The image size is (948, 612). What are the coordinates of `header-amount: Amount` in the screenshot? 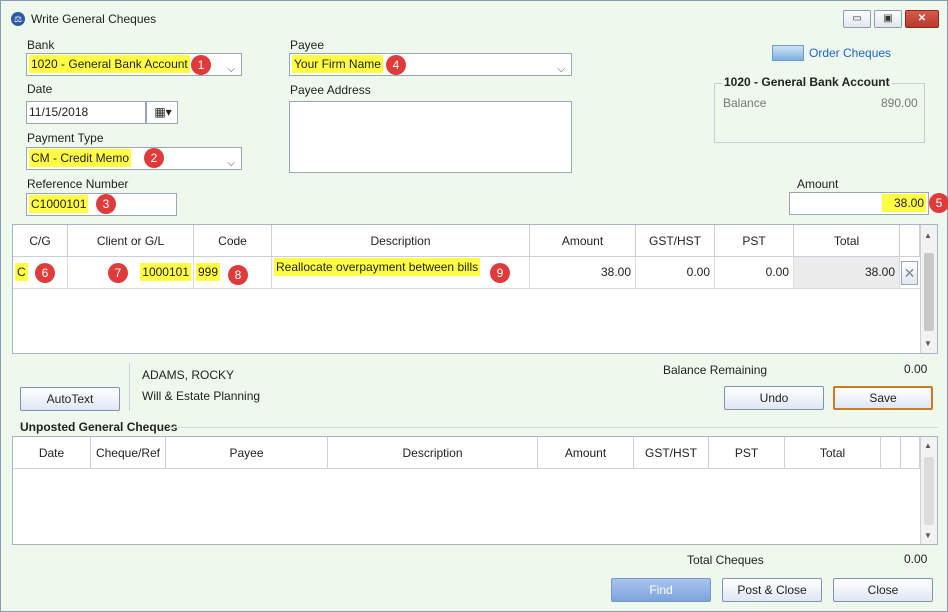 It's located at (583, 241).